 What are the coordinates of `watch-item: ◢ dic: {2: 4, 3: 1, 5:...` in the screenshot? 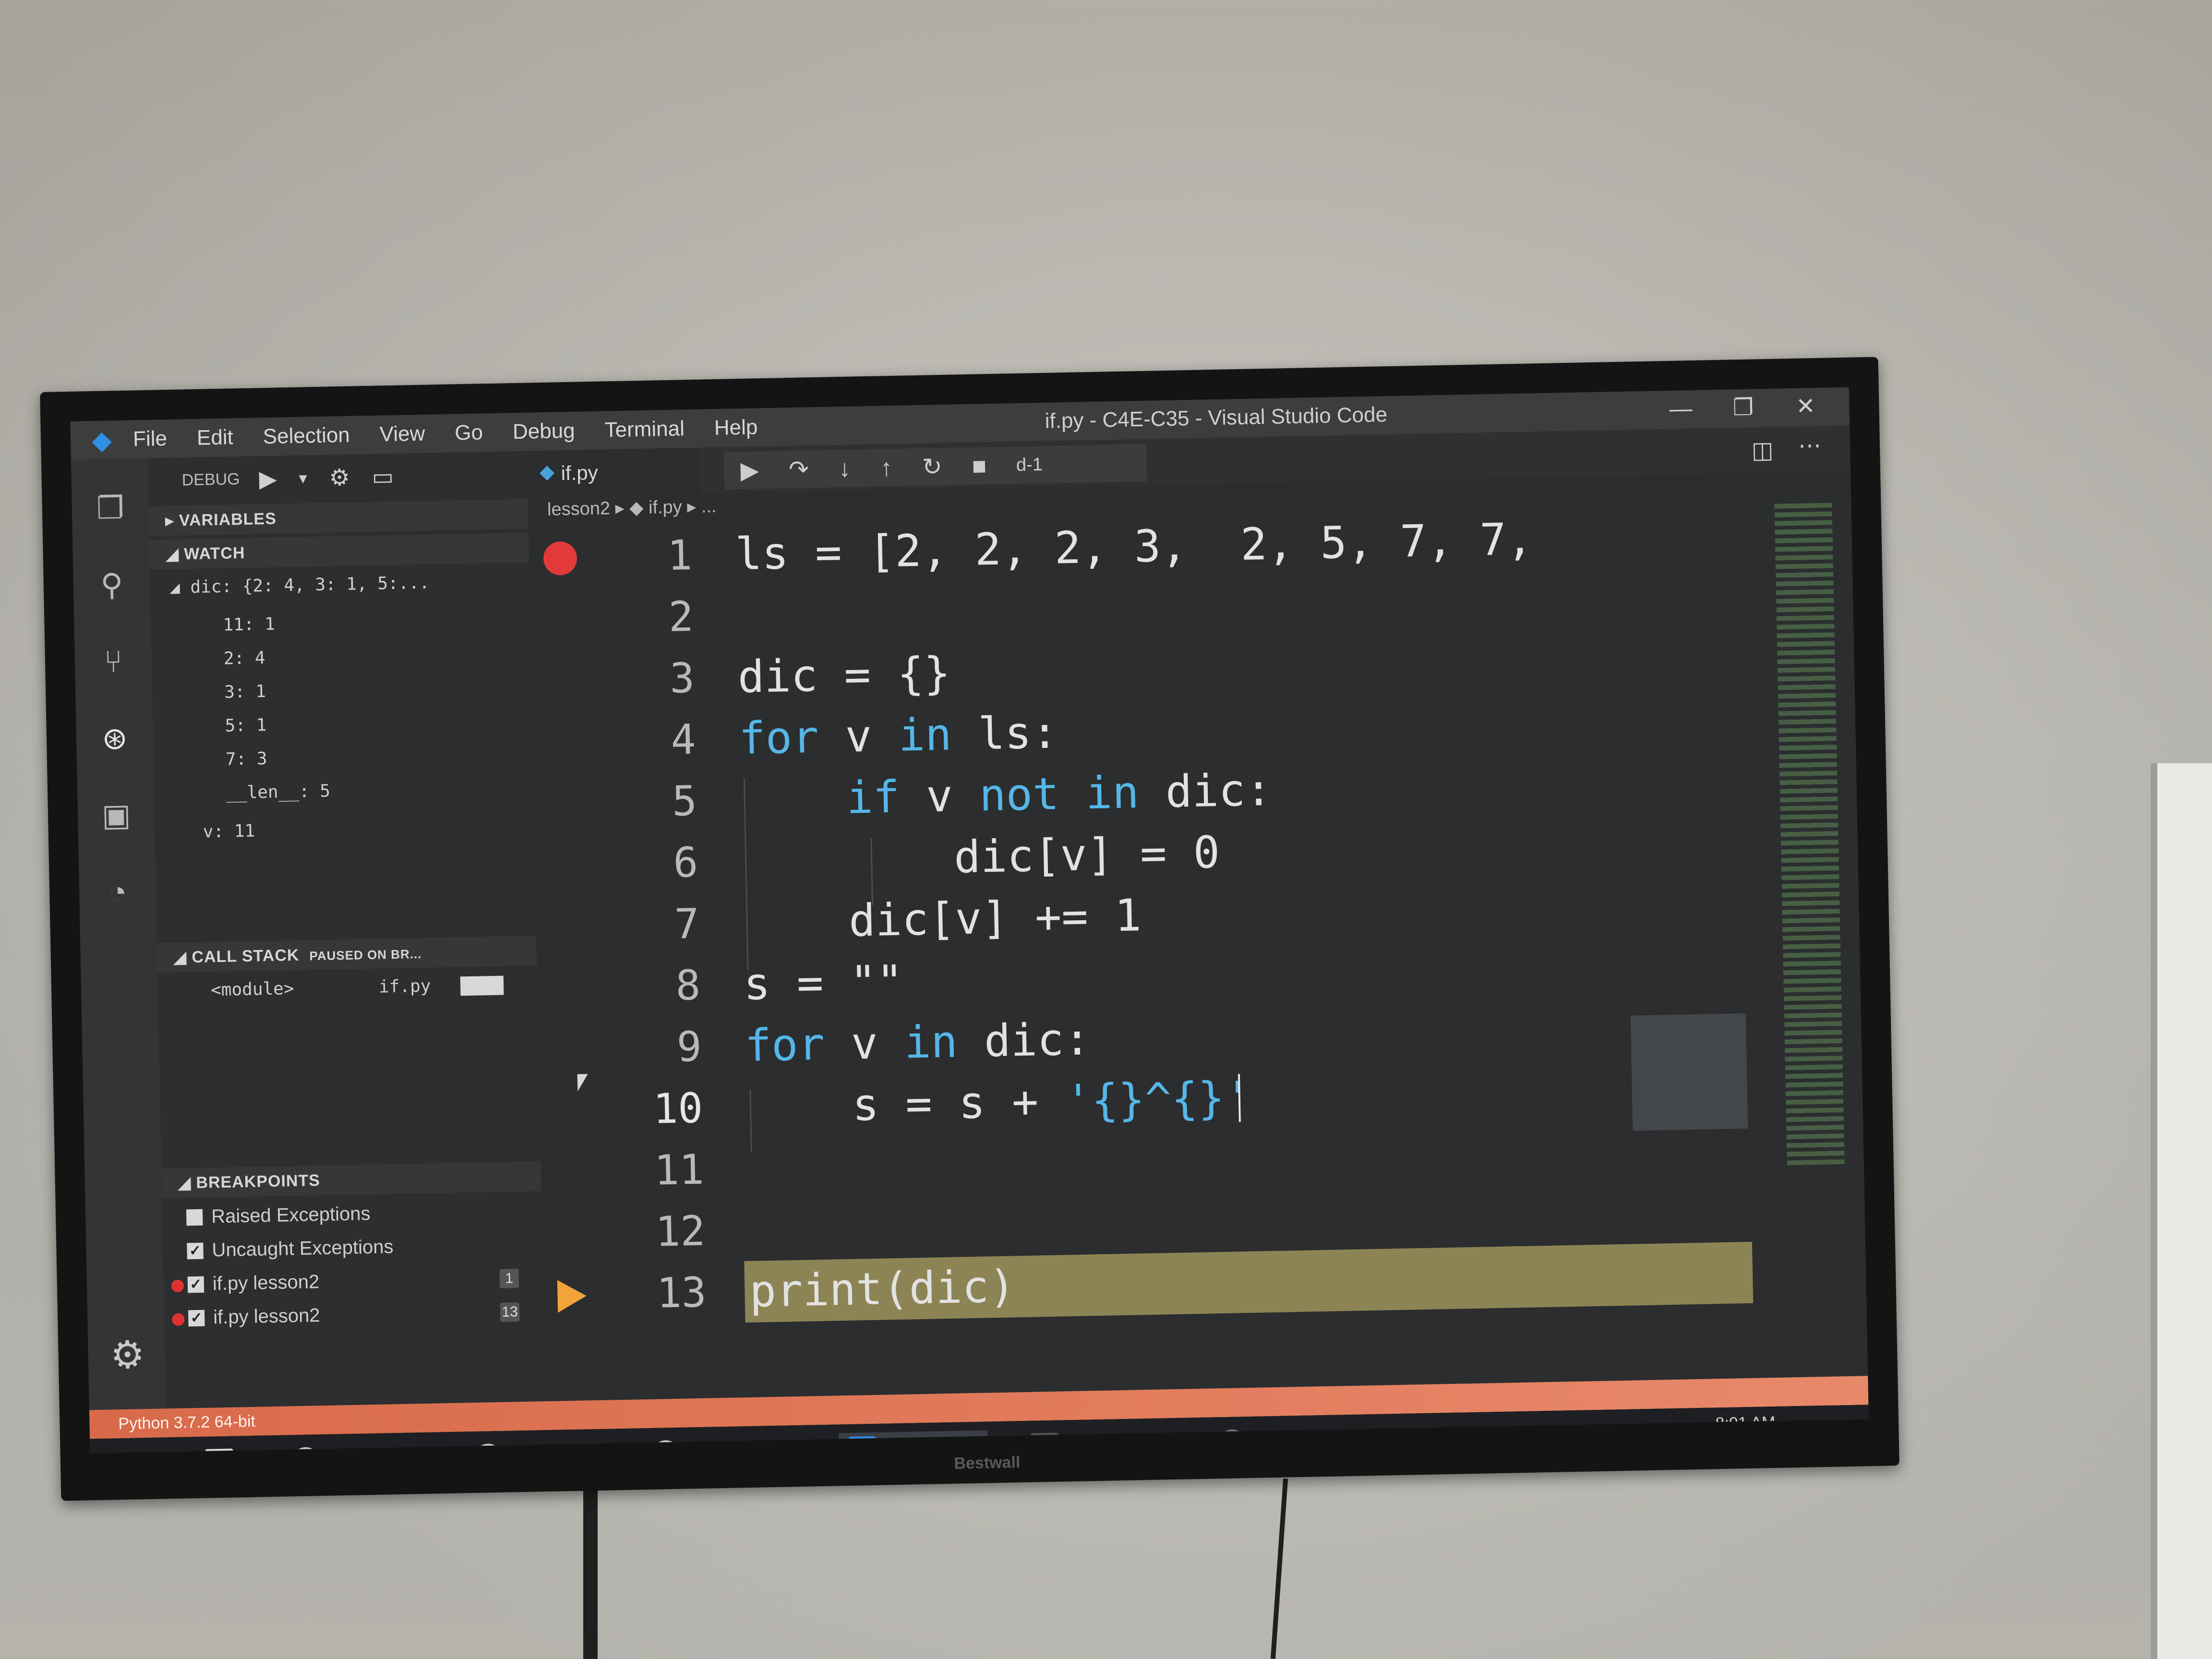 It's located at (299, 585).